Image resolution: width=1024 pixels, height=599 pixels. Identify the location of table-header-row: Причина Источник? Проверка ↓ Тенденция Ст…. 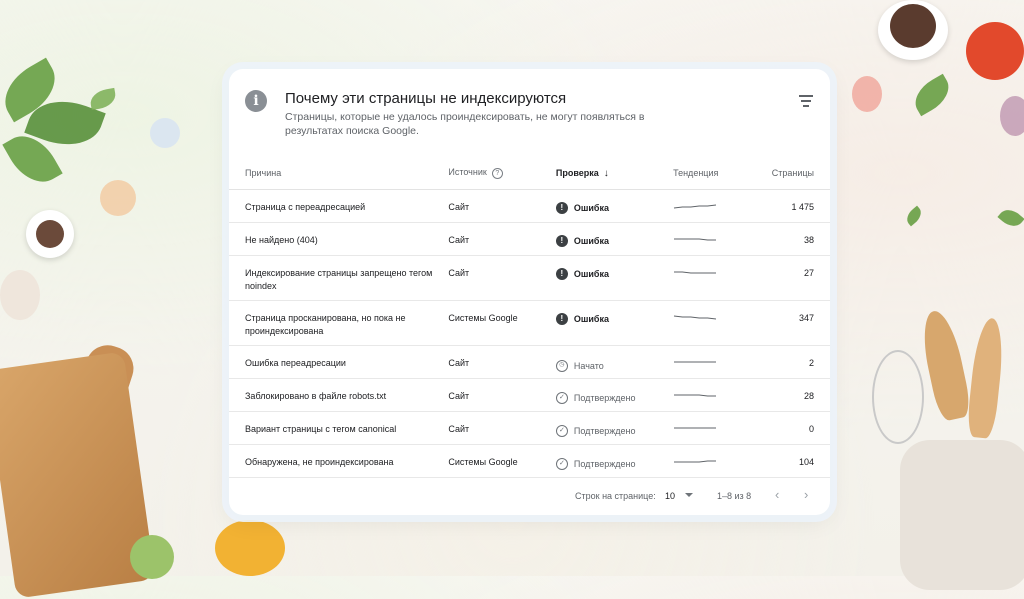
(529, 173).